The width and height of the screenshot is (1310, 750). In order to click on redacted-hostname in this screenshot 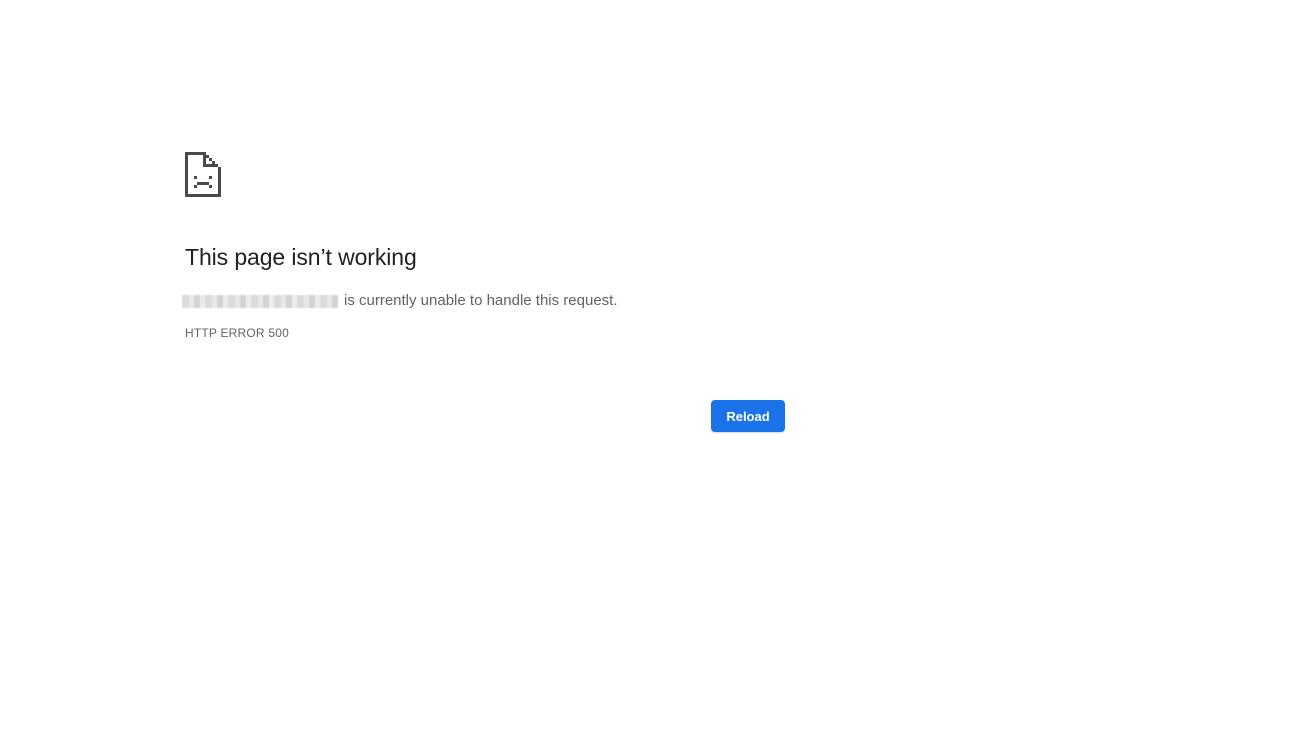, I will do `click(260, 301)`.